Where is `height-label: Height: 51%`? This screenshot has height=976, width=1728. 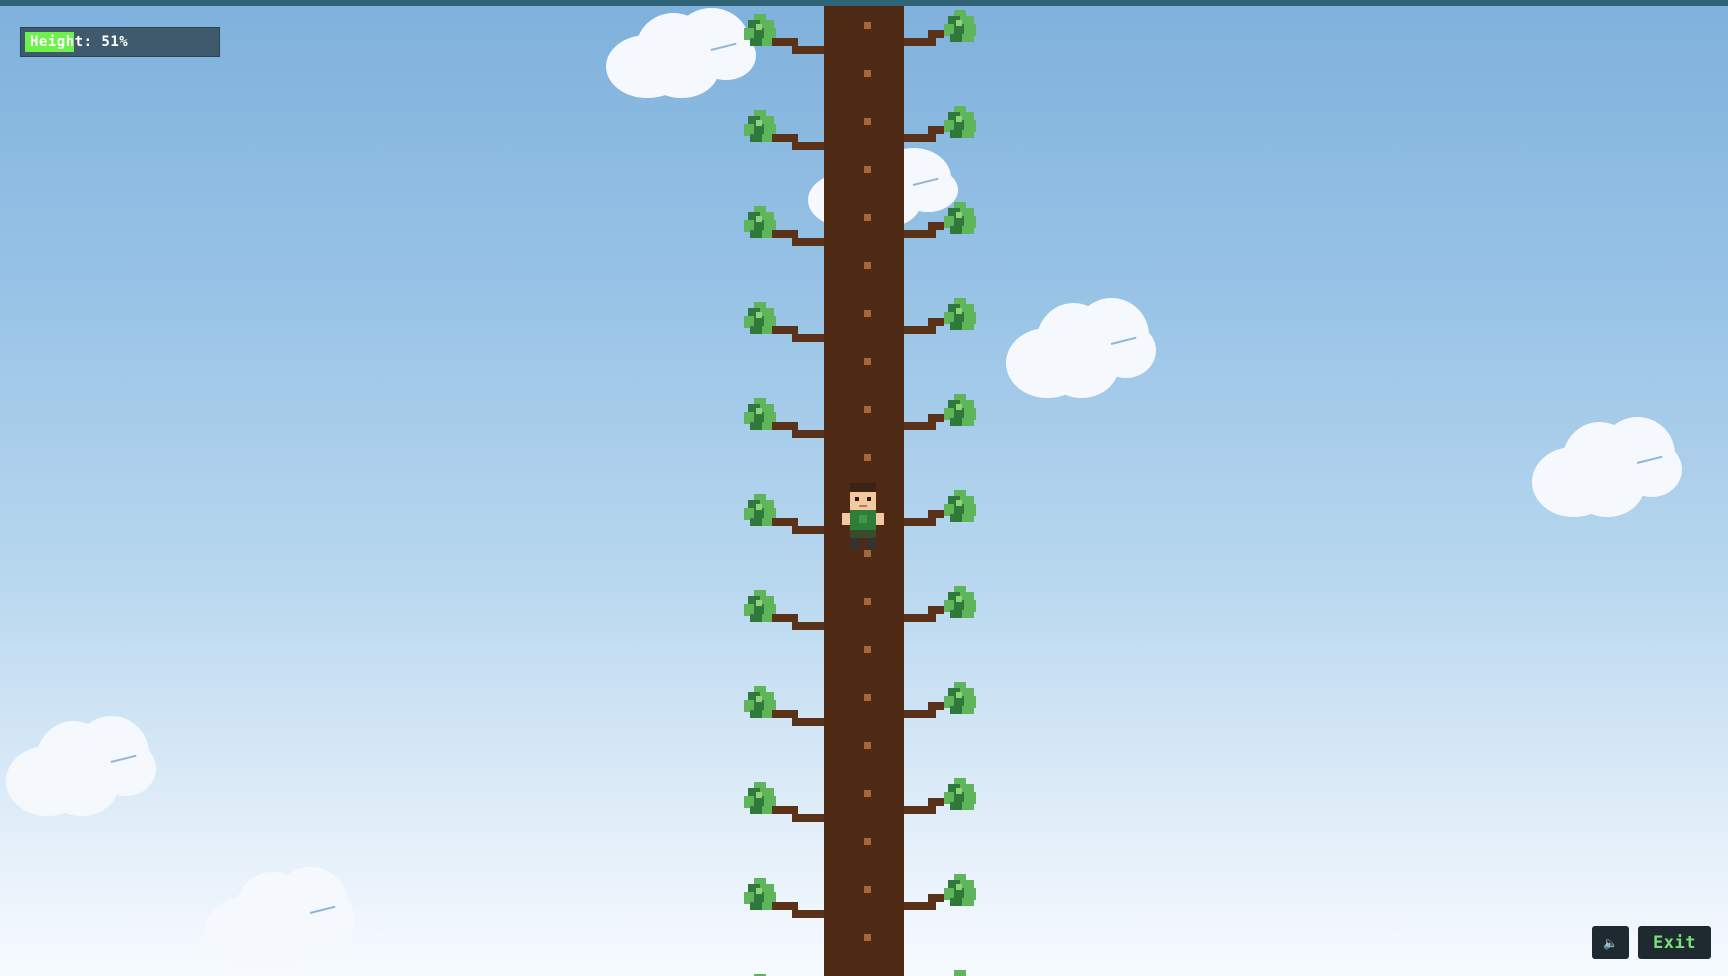
height-label: Height: 51% is located at coordinates (79, 42).